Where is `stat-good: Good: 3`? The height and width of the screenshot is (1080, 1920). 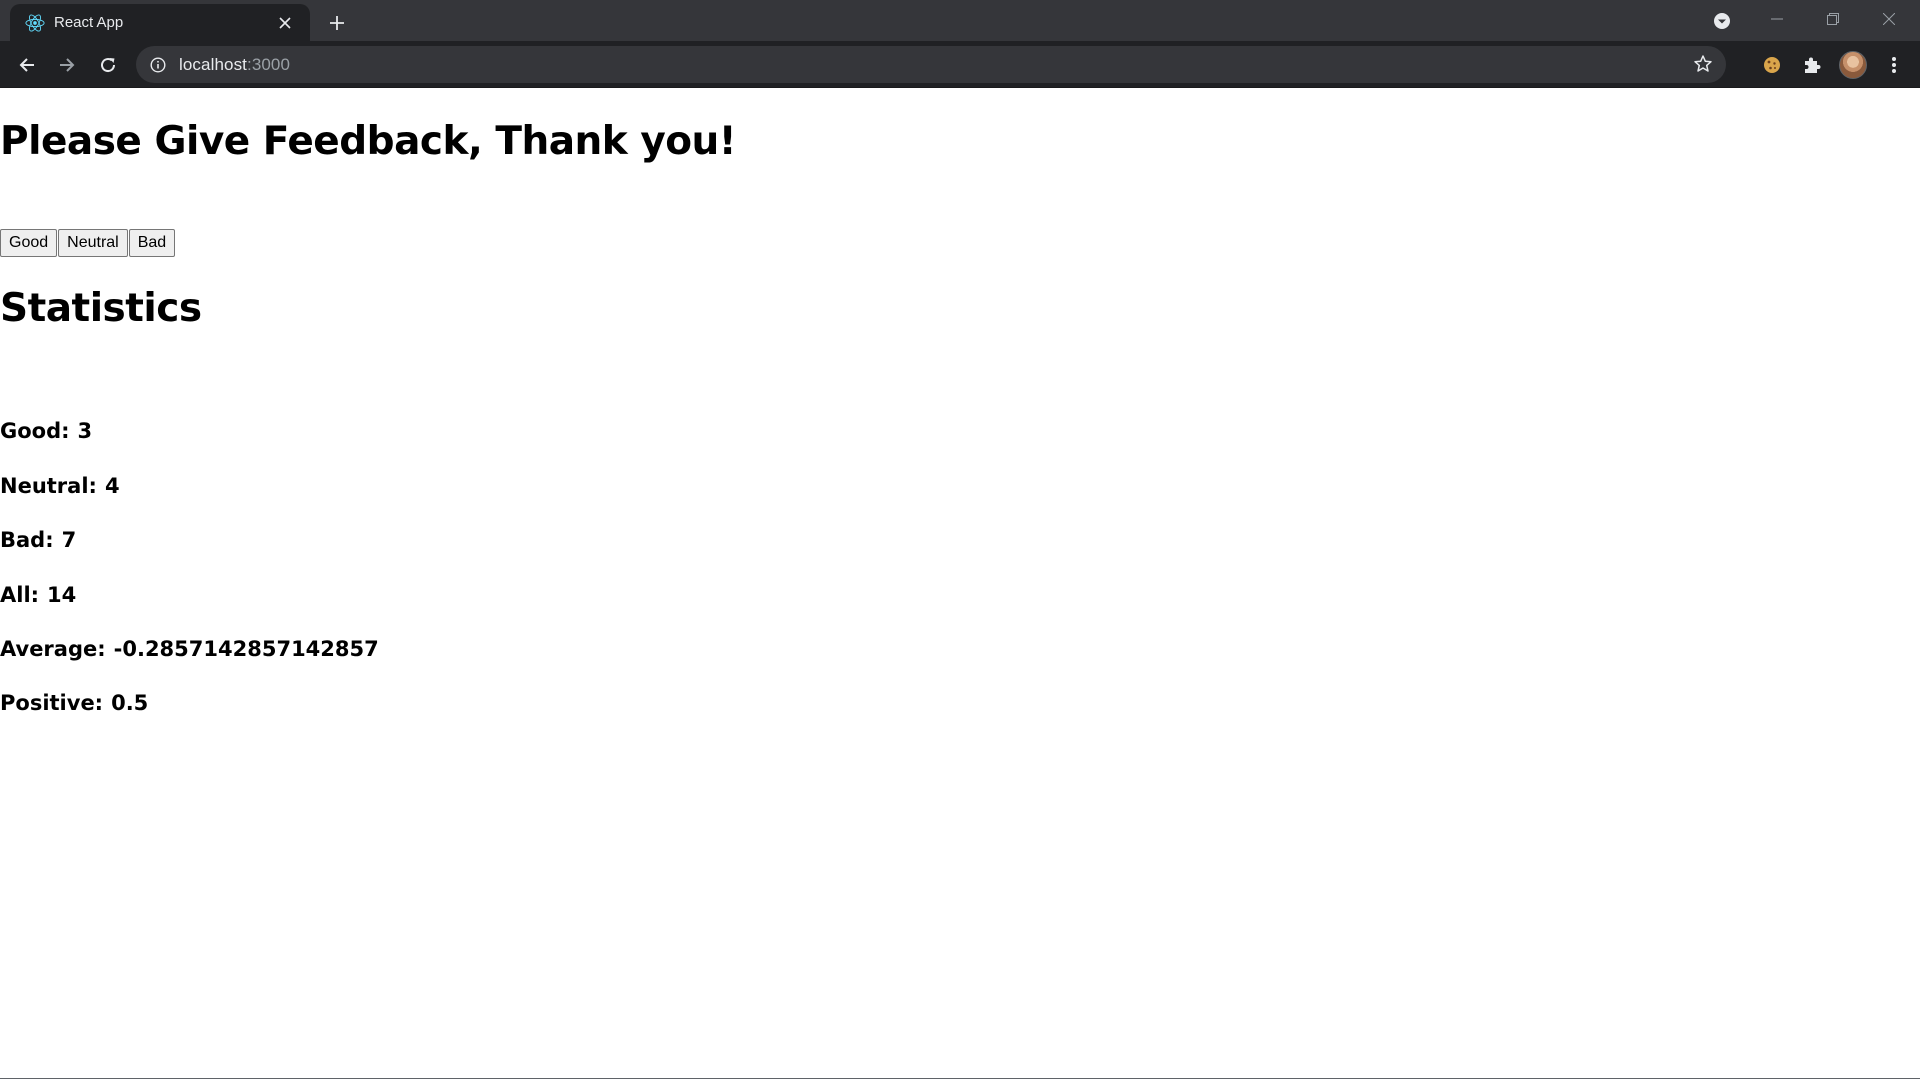 stat-good: Good: 3 is located at coordinates (46, 431).